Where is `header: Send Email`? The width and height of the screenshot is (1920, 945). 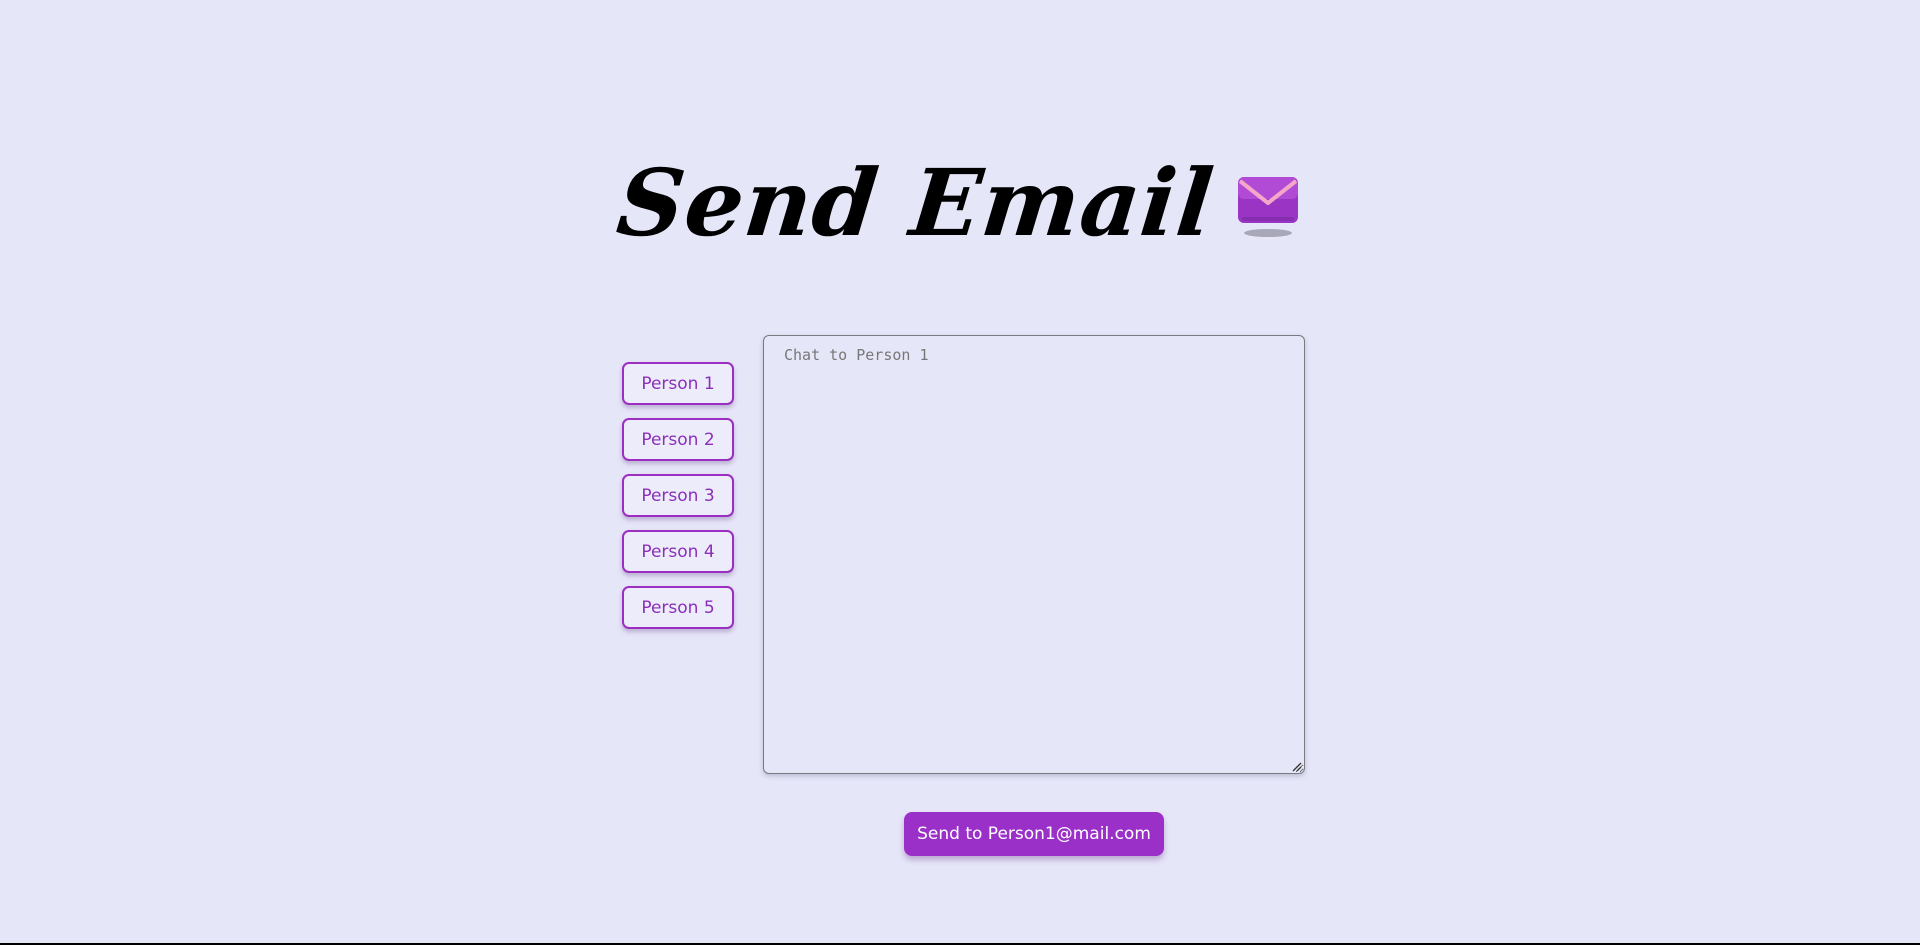 header: Send Email is located at coordinates (960, 203).